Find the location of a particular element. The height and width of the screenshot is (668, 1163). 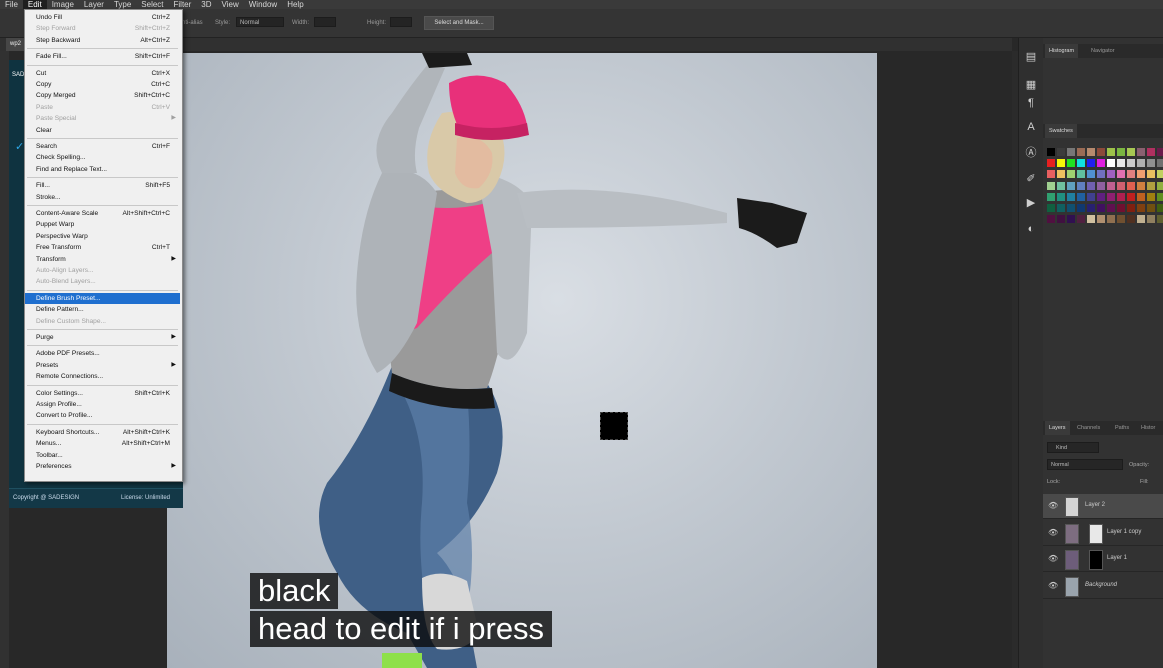

layer-row: 👁 Background is located at coordinates (1103, 586).